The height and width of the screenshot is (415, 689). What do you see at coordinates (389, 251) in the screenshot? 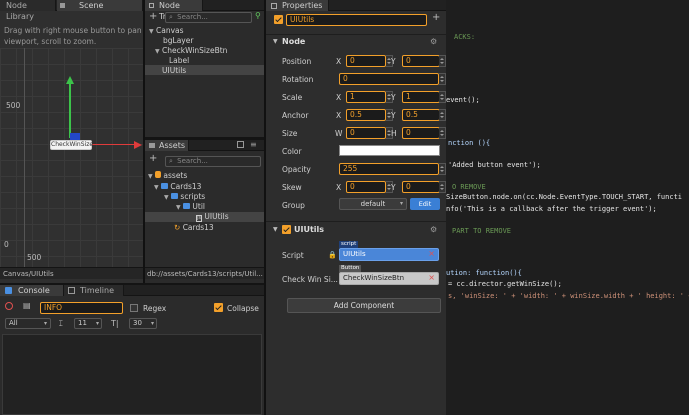
I see `script-field: script UIUtils ×` at bounding box center [389, 251].